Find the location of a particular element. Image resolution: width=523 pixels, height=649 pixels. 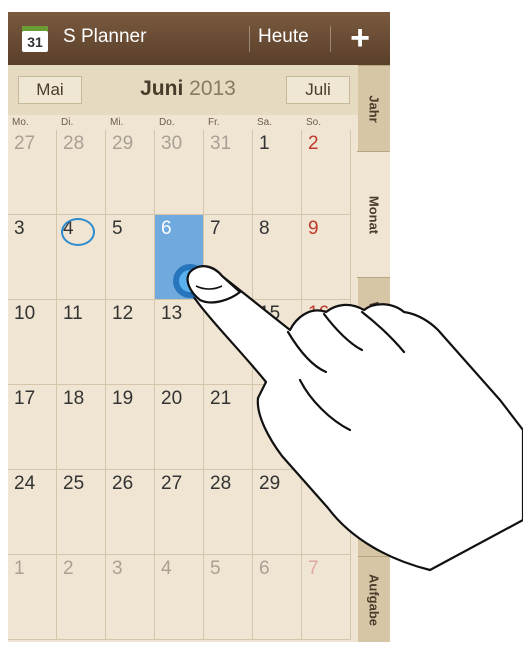

day-number: 2 is located at coordinates (313, 143).